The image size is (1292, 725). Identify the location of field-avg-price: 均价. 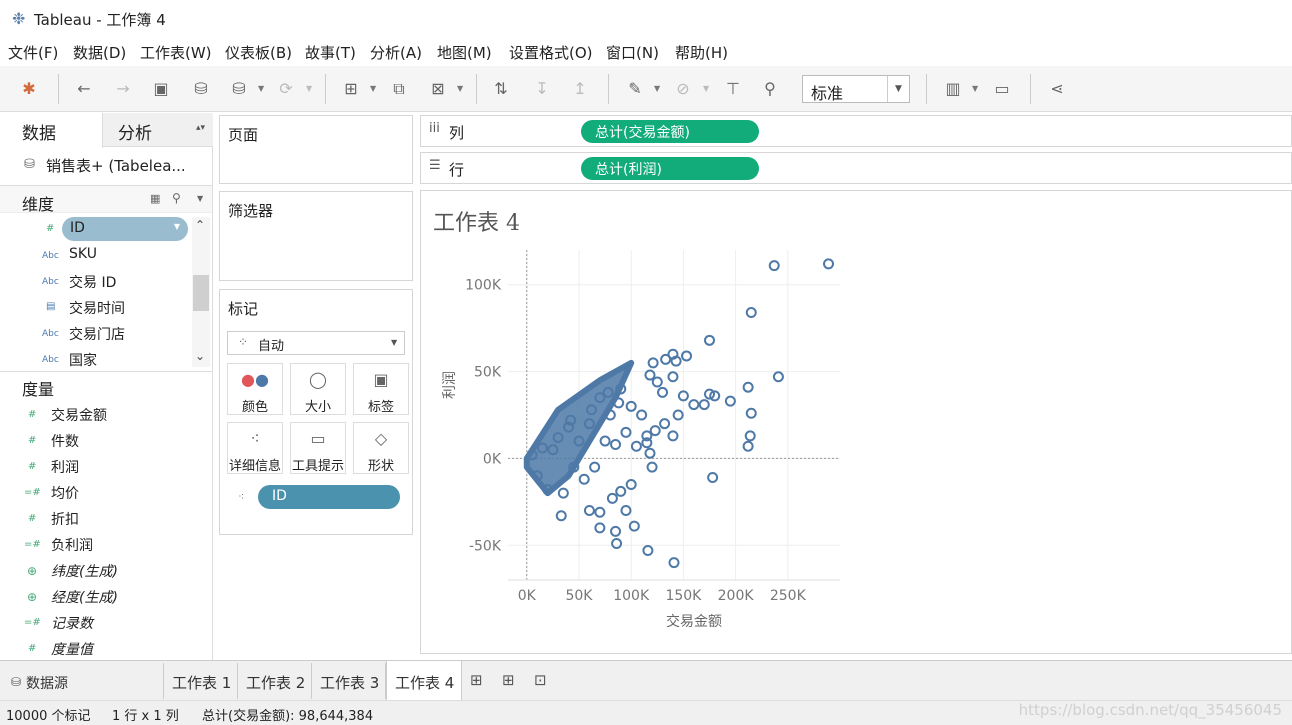
(65, 493).